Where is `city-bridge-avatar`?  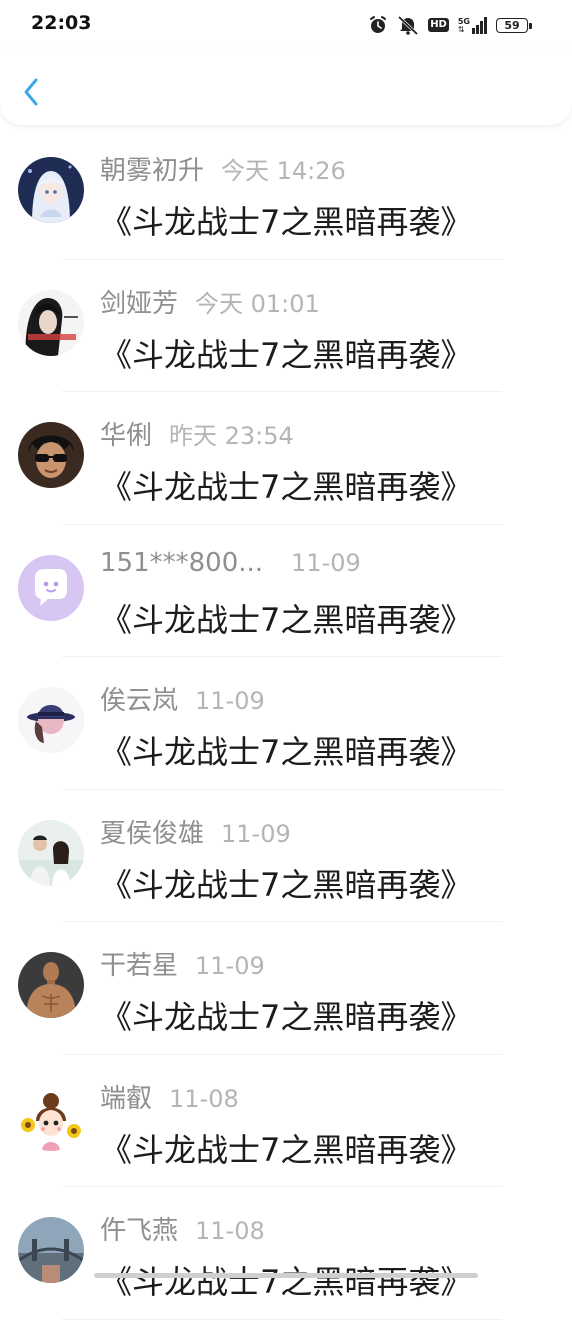
city-bridge-avatar is located at coordinates (51, 1250).